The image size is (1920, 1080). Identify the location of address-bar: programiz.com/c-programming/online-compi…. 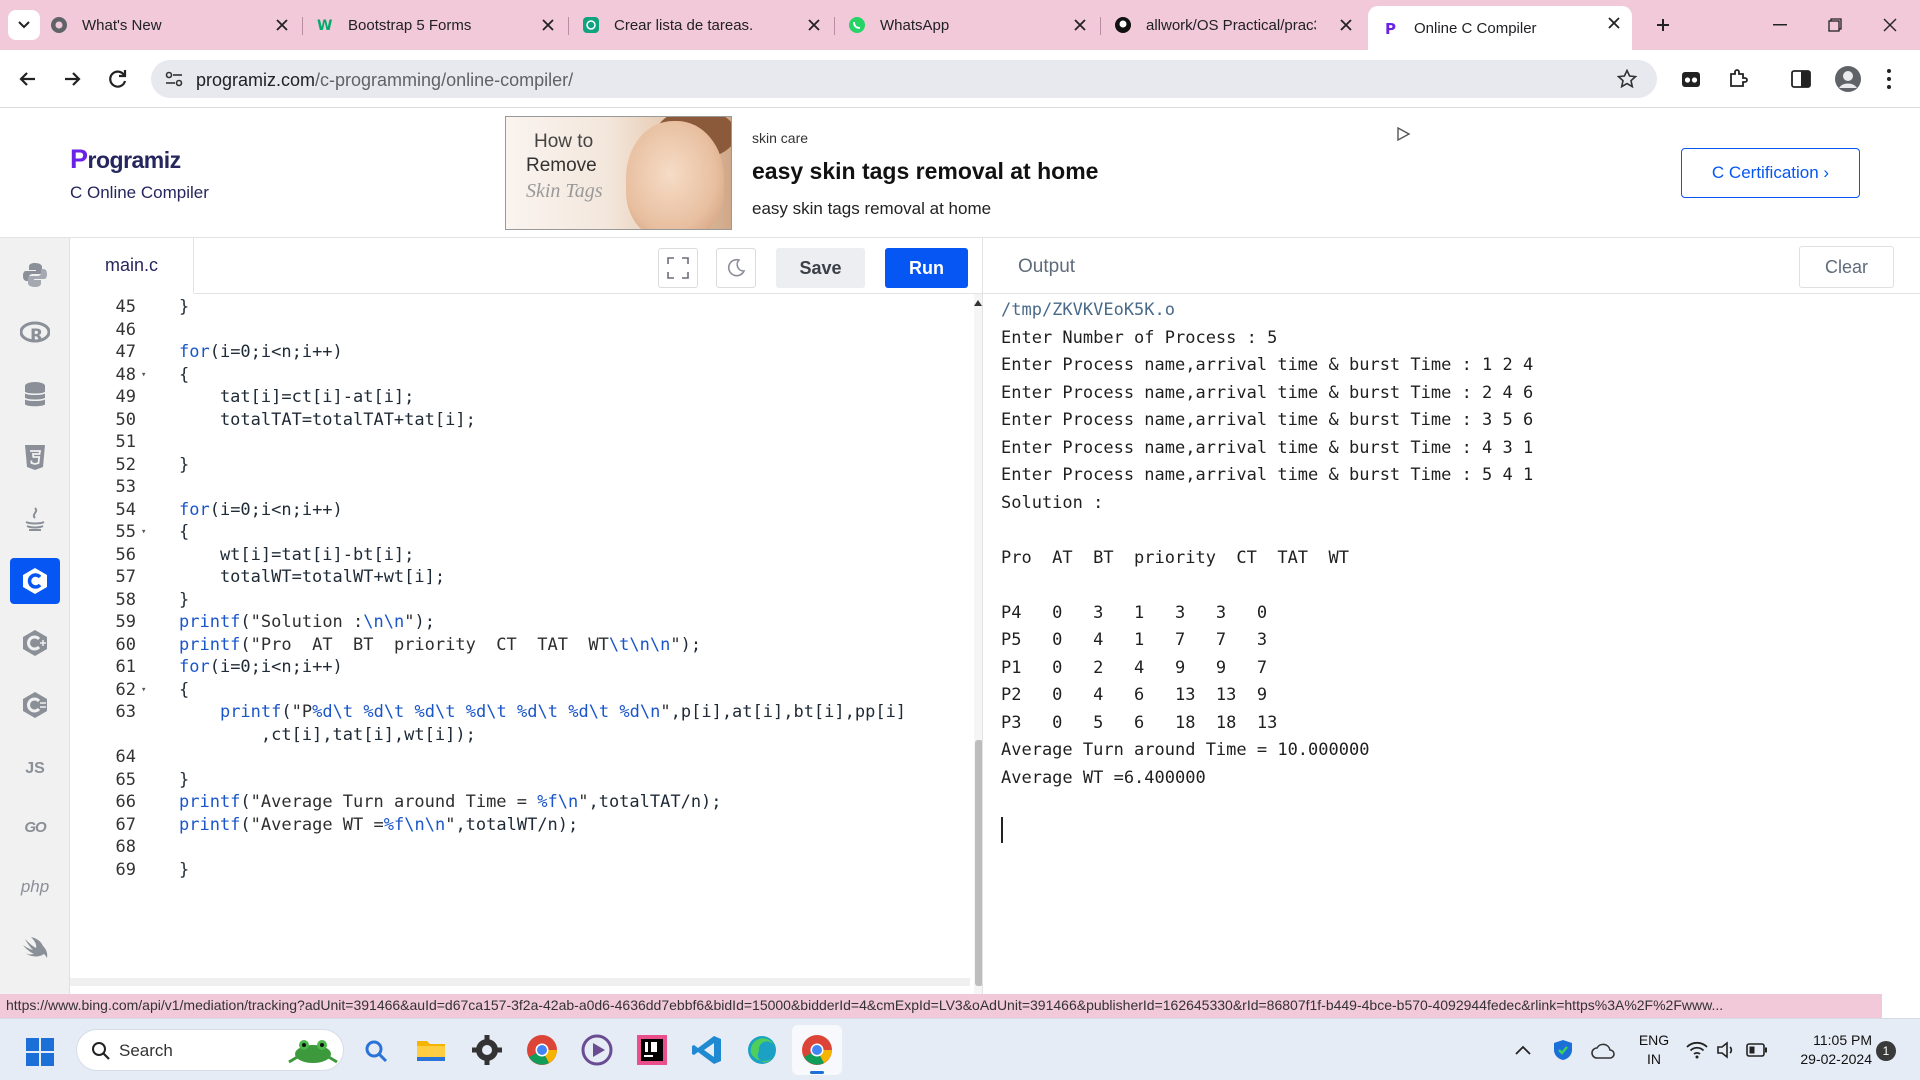
(904, 79).